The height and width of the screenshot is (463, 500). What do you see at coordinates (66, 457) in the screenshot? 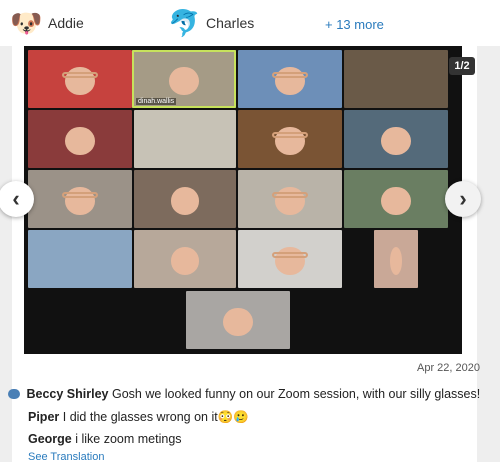
I see `see-translation-link: See Translation` at bounding box center [66, 457].